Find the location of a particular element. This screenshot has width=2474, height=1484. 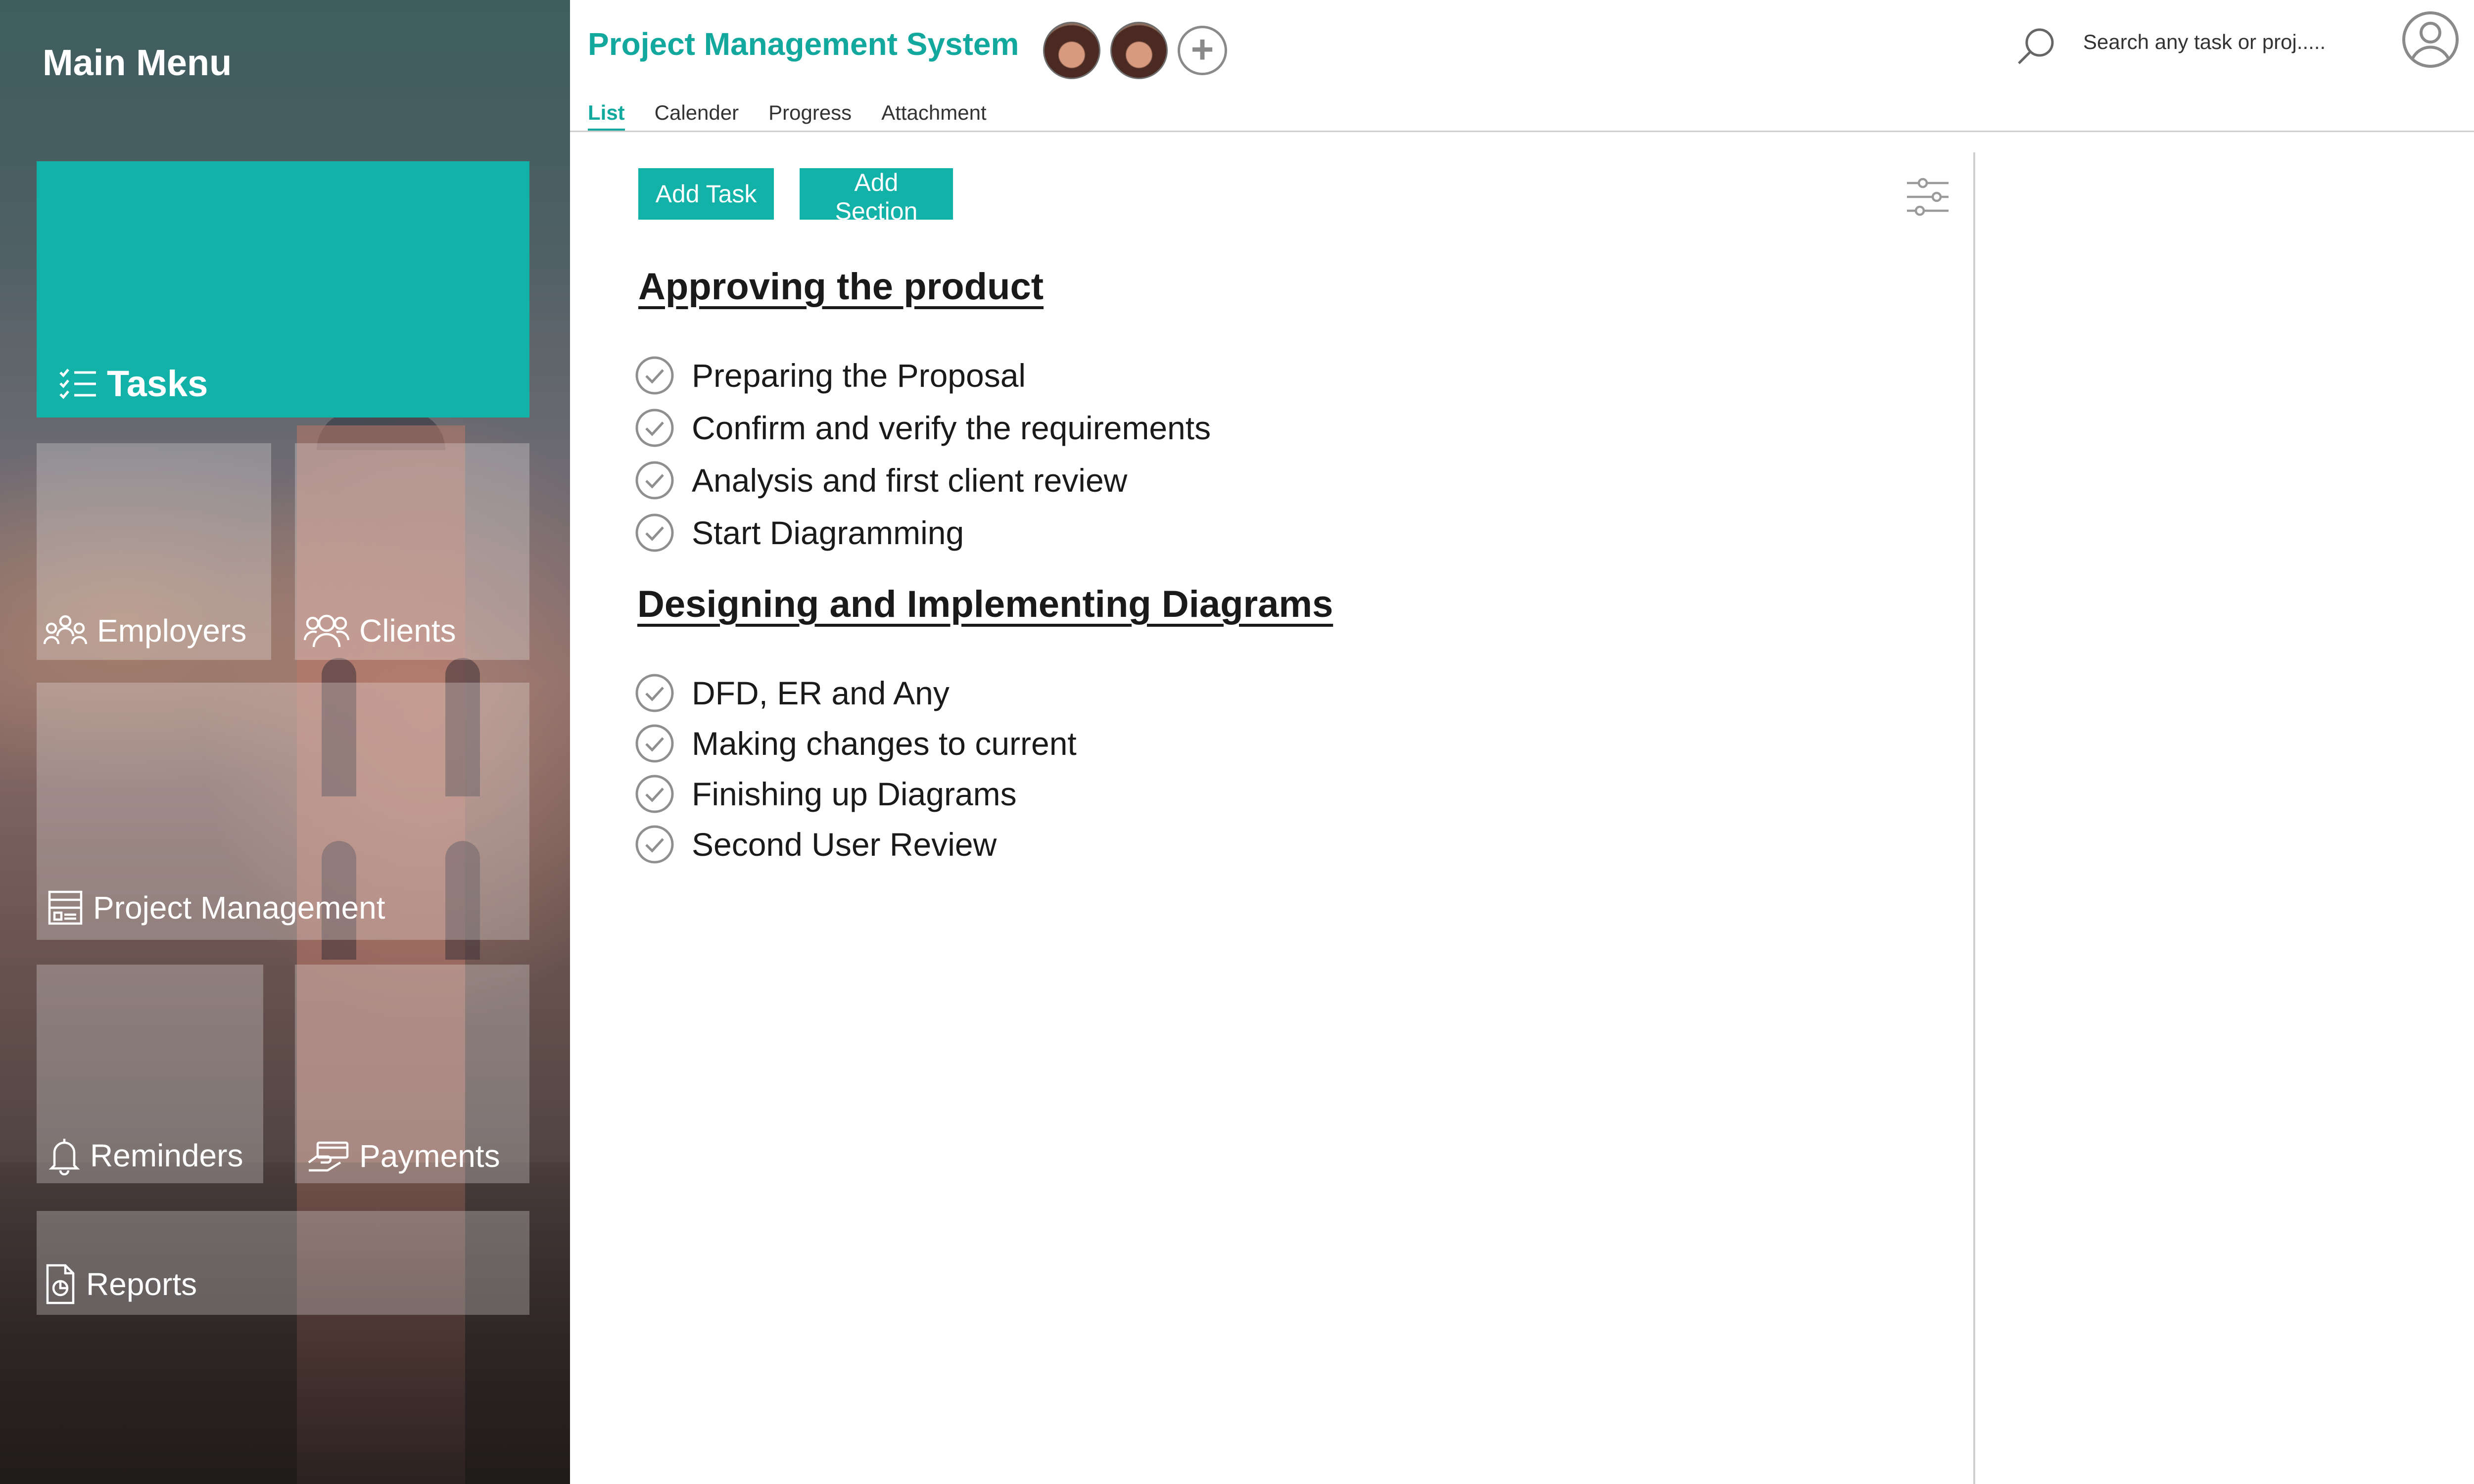

task-title: DFD, ER and Any is located at coordinates (821, 693).